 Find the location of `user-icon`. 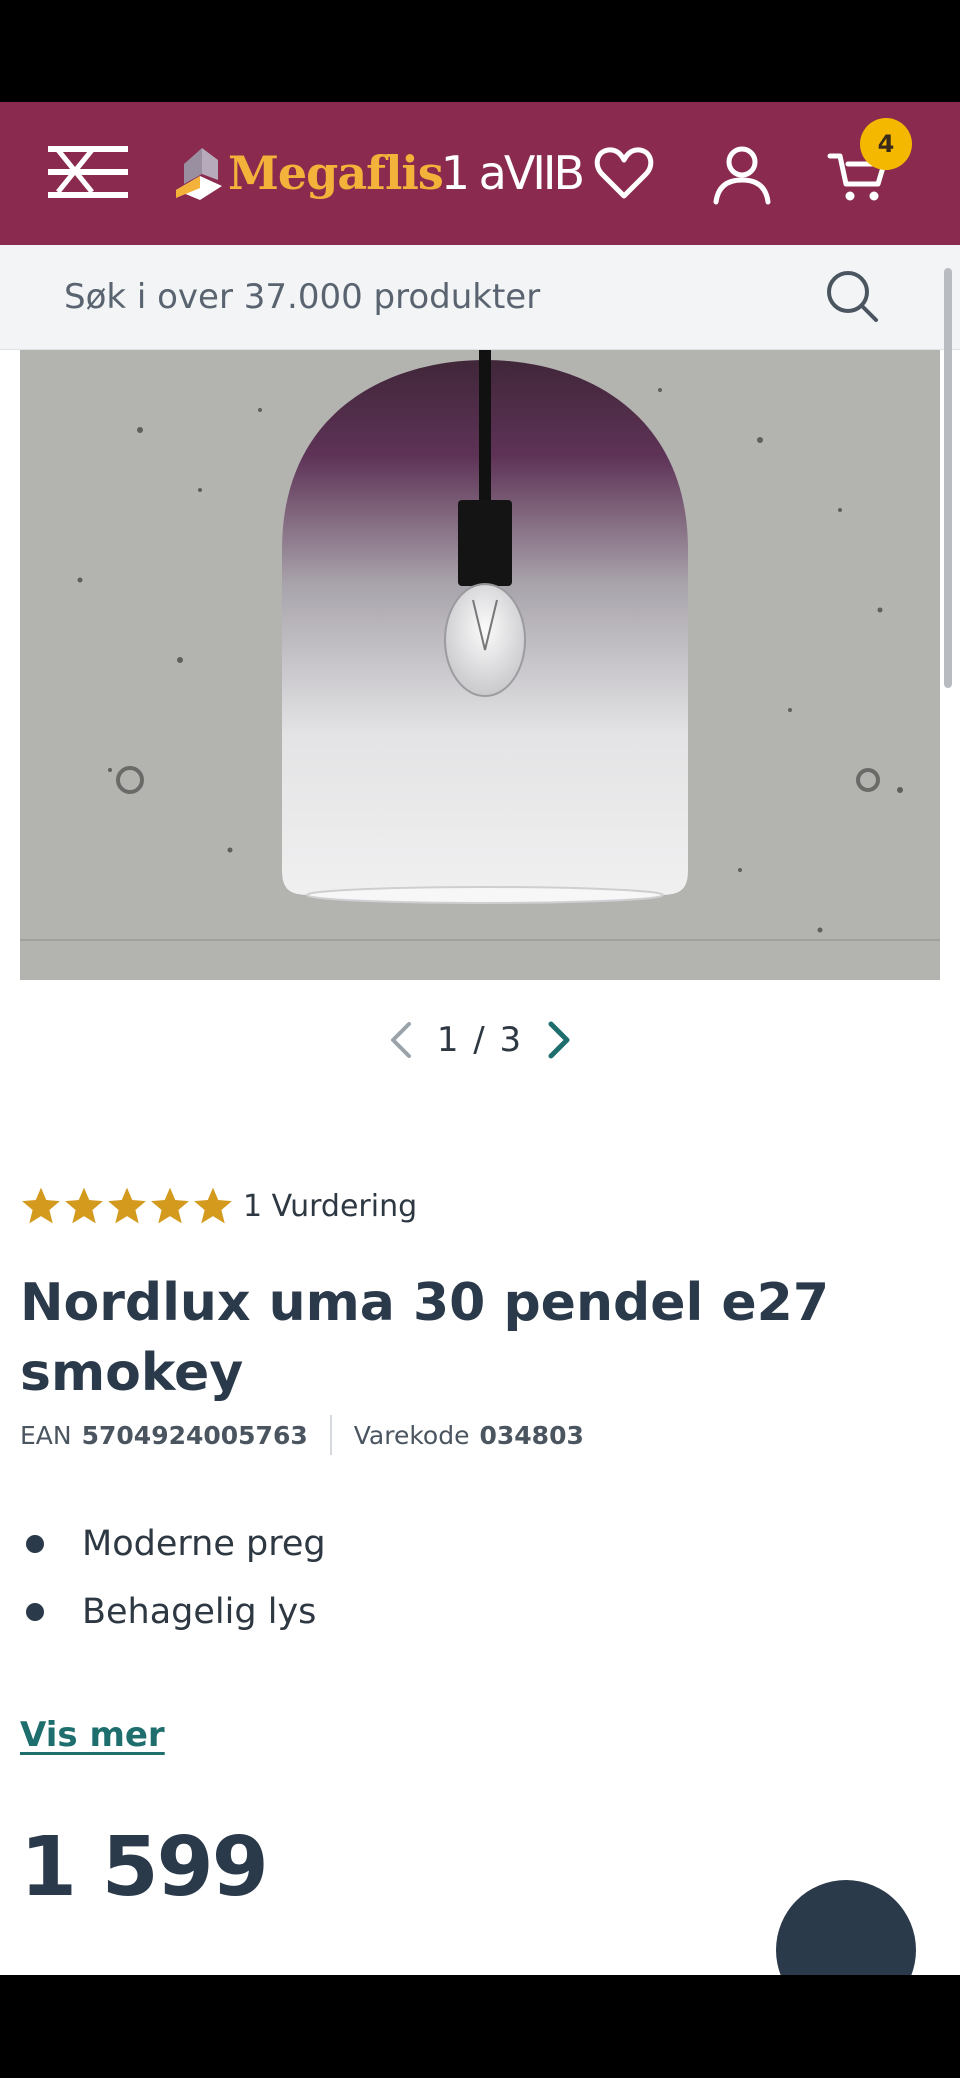

user-icon is located at coordinates (742, 174).